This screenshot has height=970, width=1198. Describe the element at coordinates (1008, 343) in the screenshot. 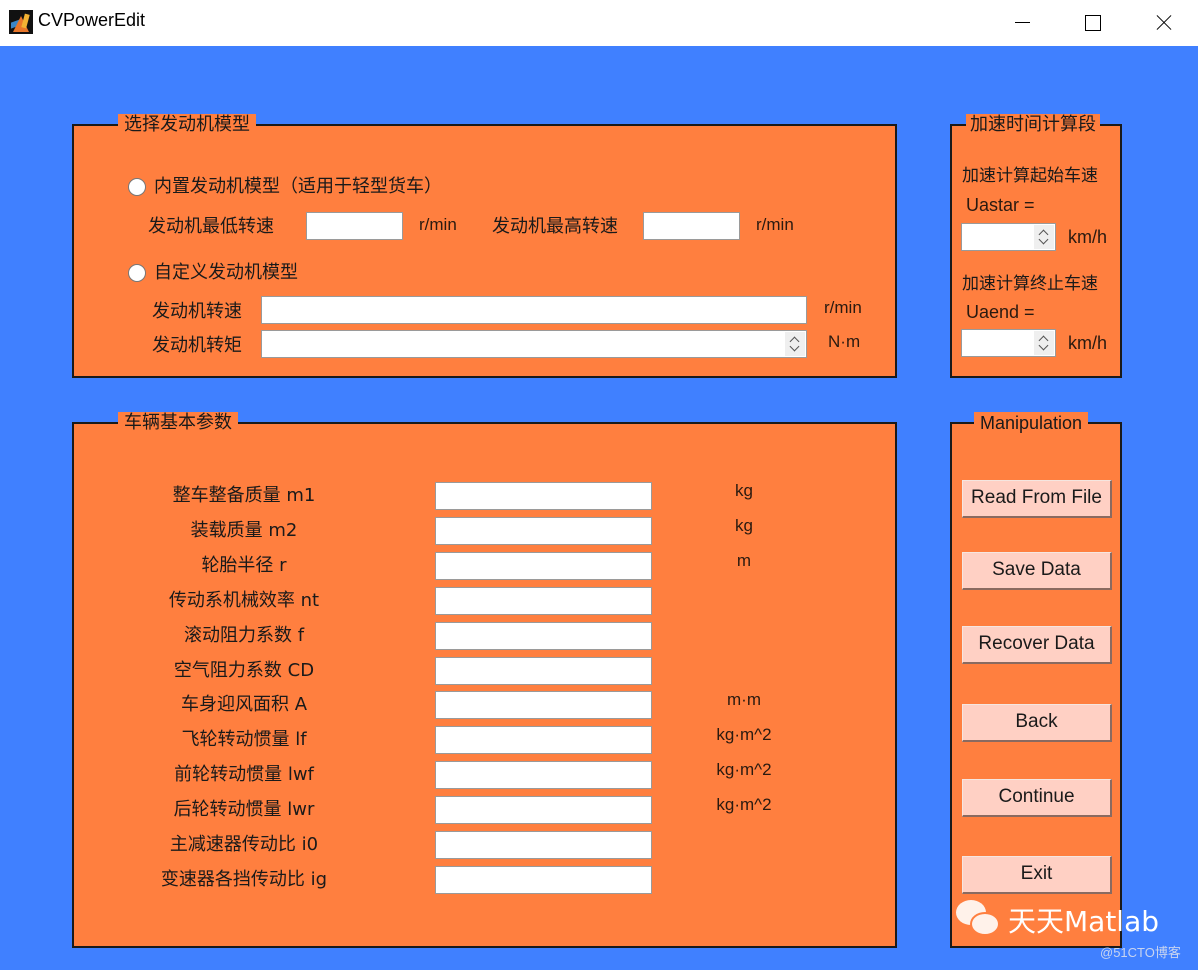

I see `end-speed-input` at that location.